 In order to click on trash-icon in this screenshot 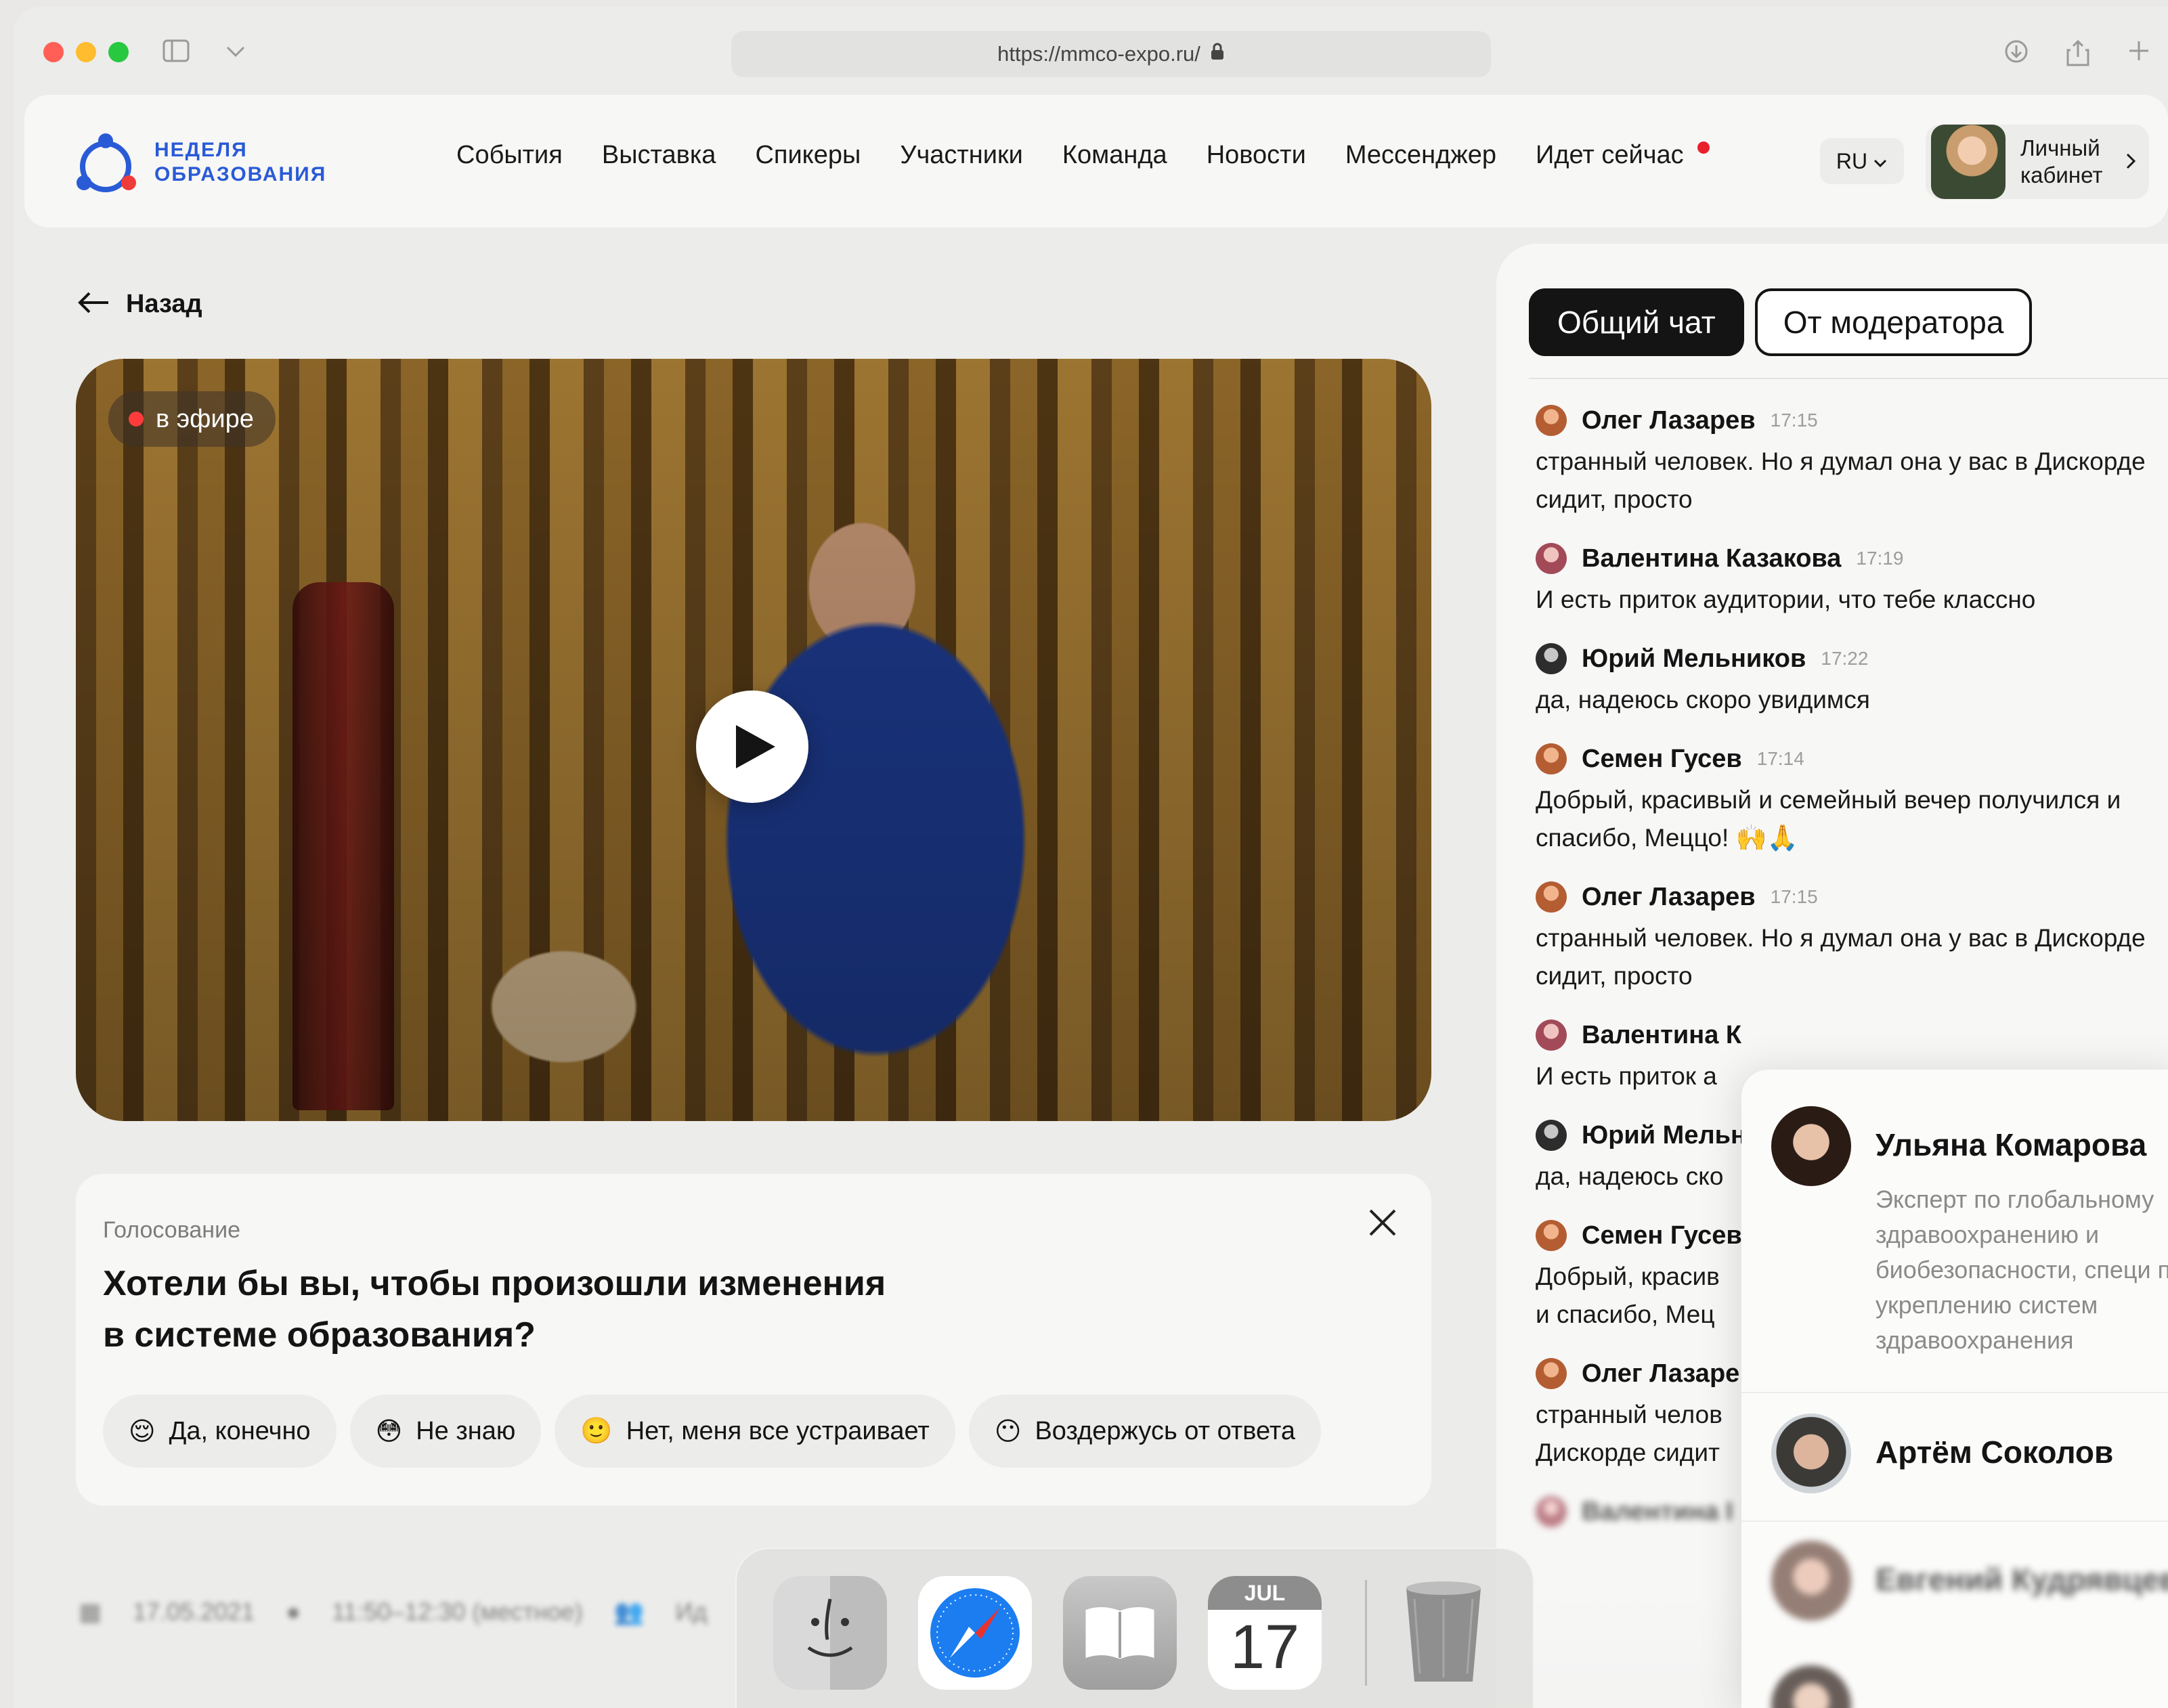, I will do `click(1443, 1633)`.